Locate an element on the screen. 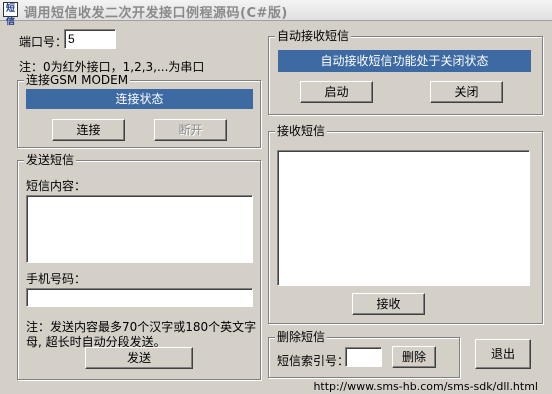 This screenshot has width=552, height=394. sms-index-input is located at coordinates (363, 357).